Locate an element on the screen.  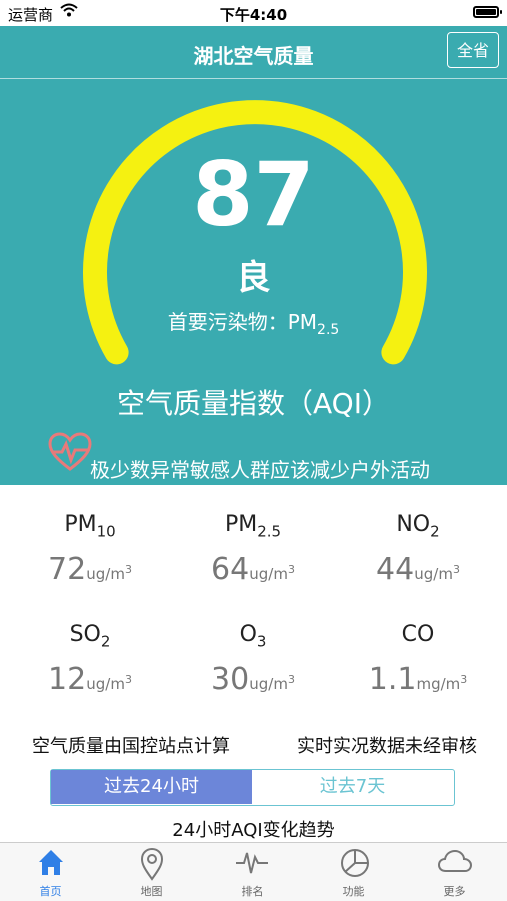
pollutant-name: CO is located at coordinates (418, 634).